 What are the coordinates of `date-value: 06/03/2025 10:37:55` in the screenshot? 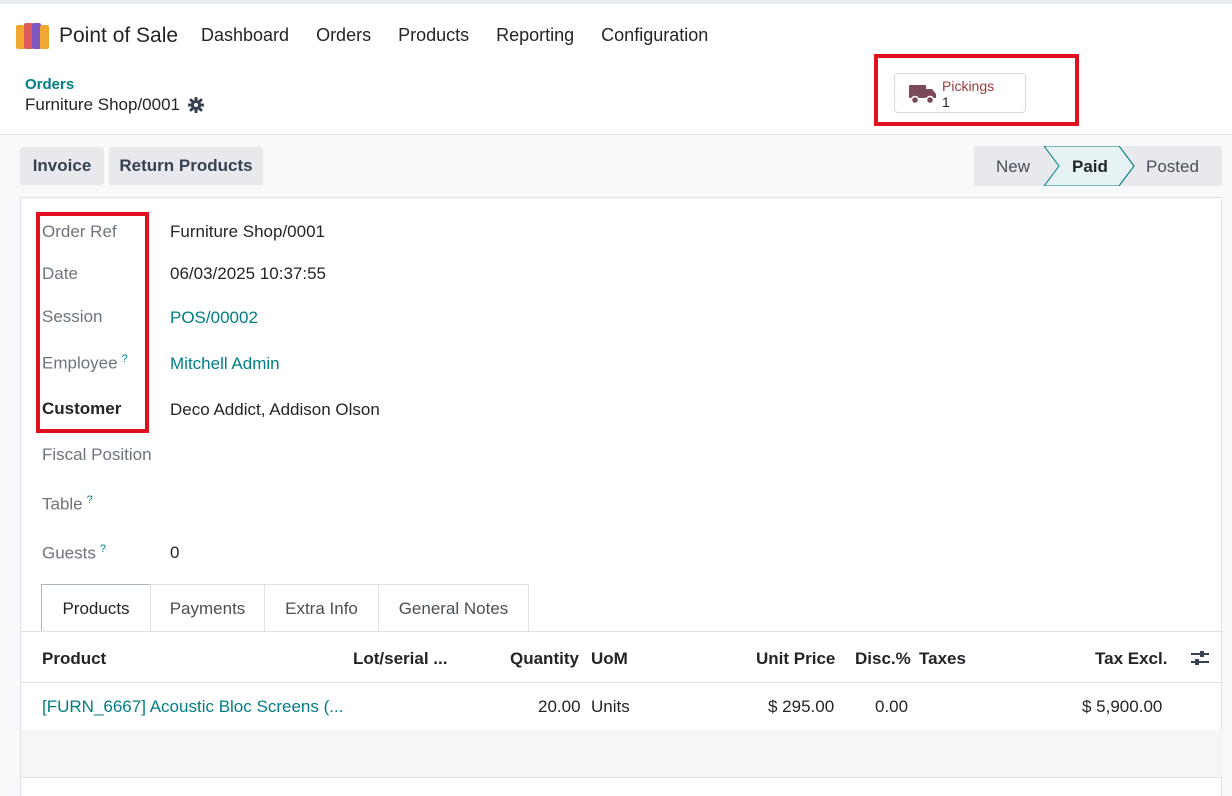 It's located at (248, 274).